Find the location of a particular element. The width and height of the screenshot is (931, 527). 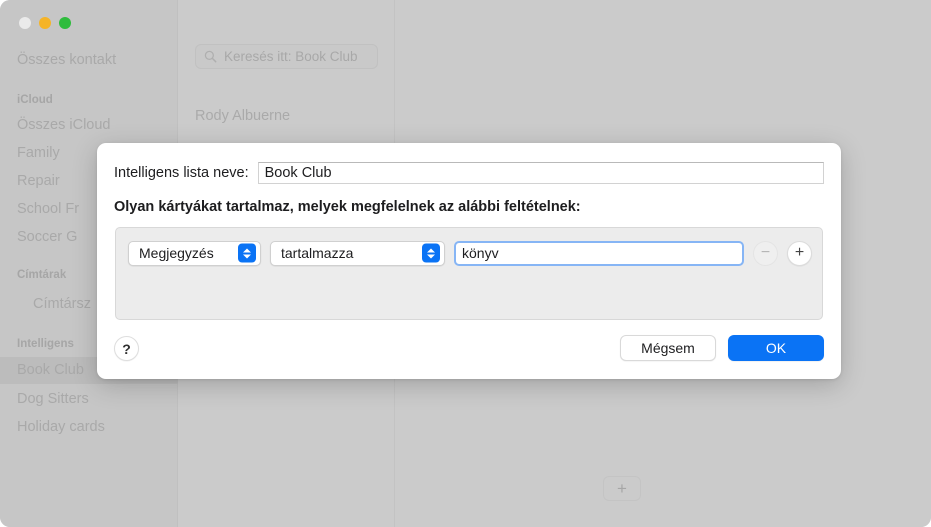

search-placeholder: Keresés itt: Book Club is located at coordinates (291, 56).